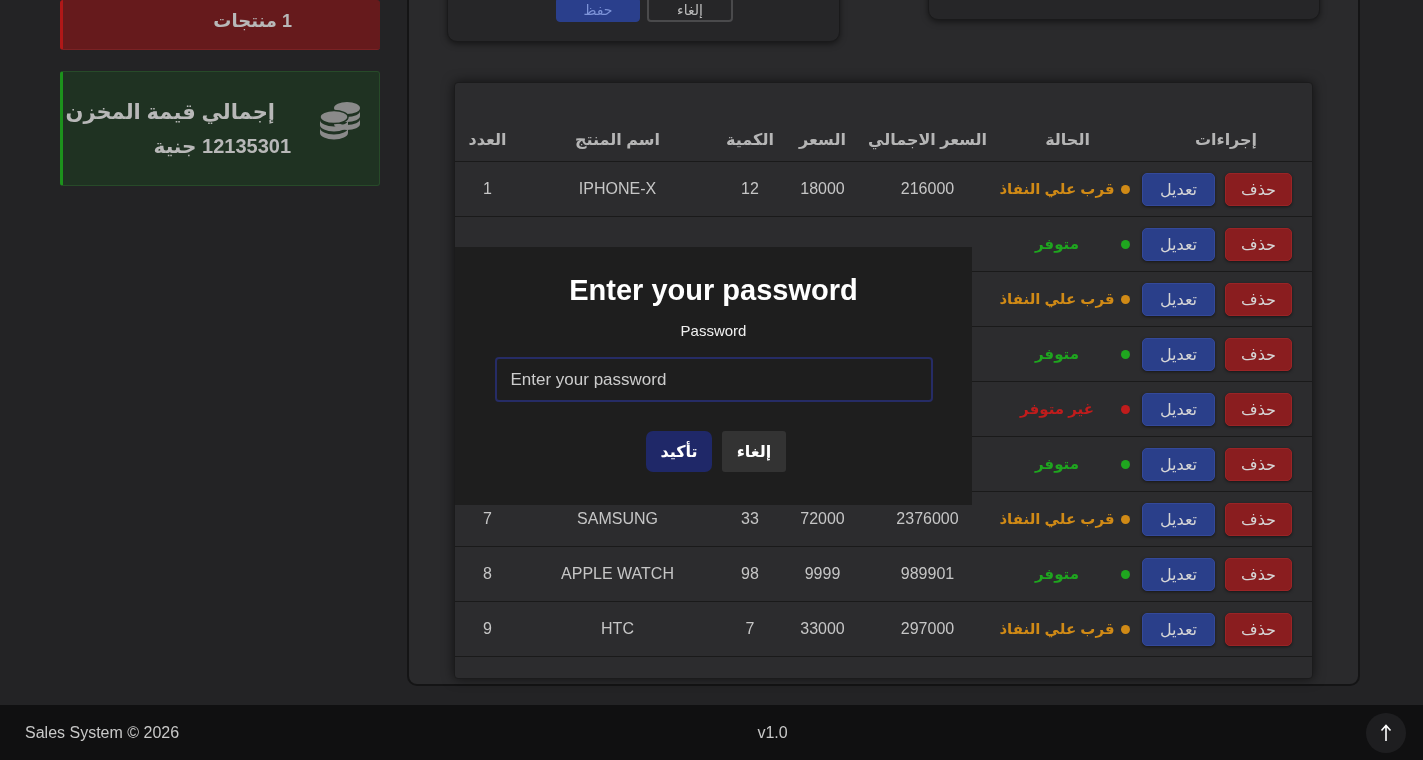  What do you see at coordinates (822, 139) in the screenshot?
I see `column-header: السعر` at bounding box center [822, 139].